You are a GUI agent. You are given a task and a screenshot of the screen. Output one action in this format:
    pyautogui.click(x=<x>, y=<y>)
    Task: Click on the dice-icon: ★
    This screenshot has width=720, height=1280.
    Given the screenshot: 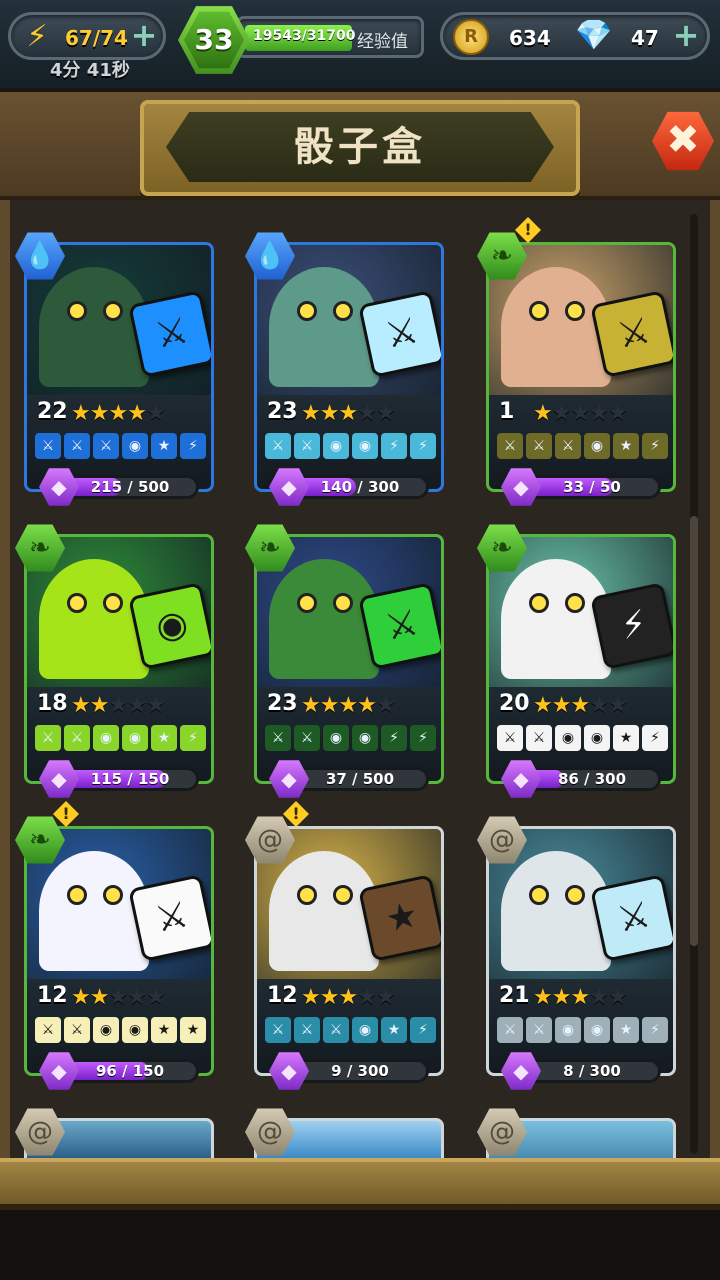 What is the action you would take?
    pyautogui.click(x=399, y=918)
    